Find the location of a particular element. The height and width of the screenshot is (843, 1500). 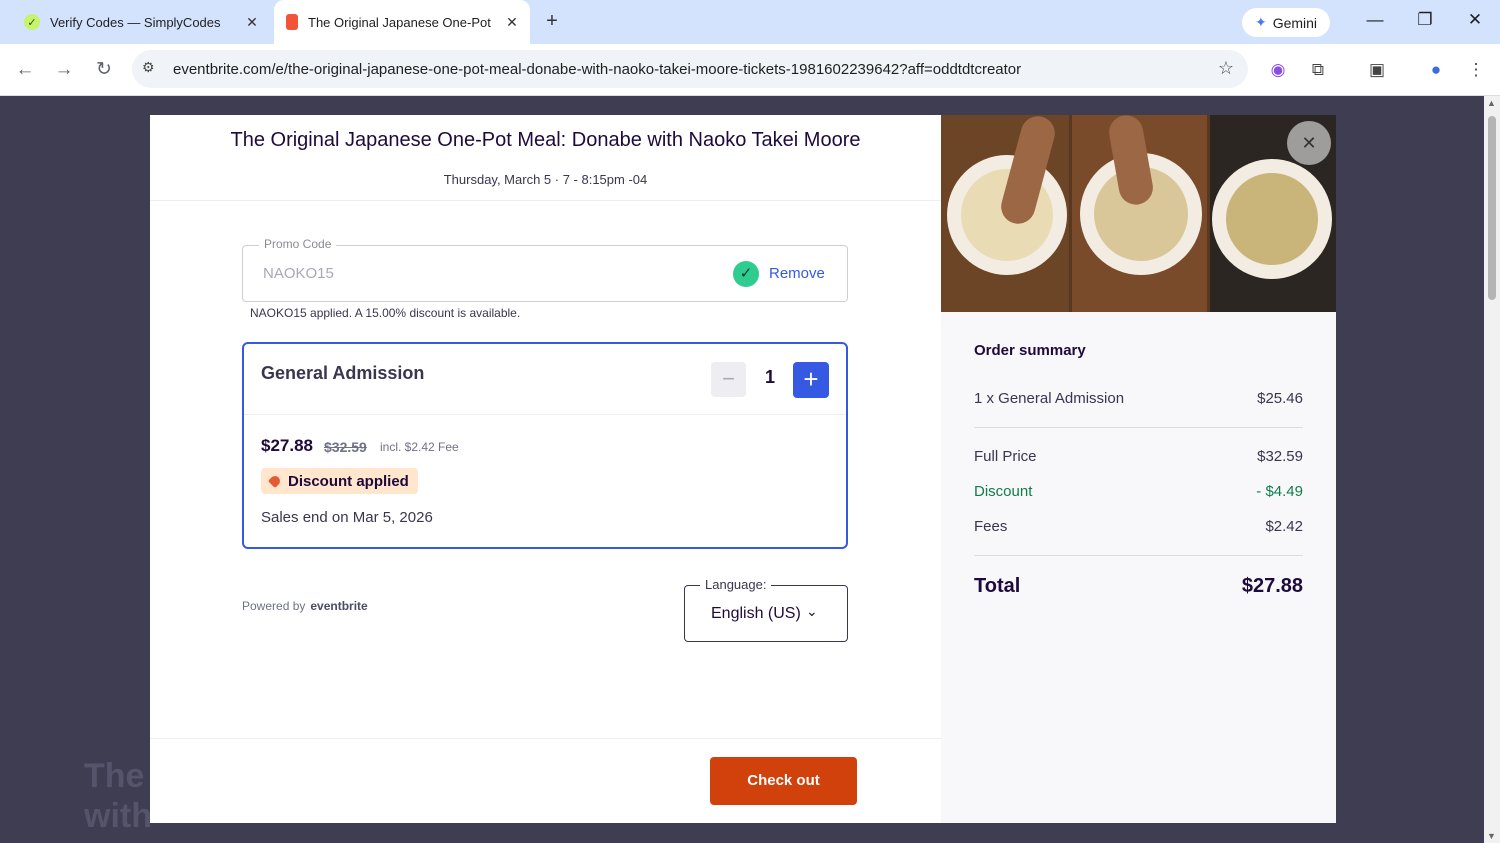

header-divider is located at coordinates (545, 200).